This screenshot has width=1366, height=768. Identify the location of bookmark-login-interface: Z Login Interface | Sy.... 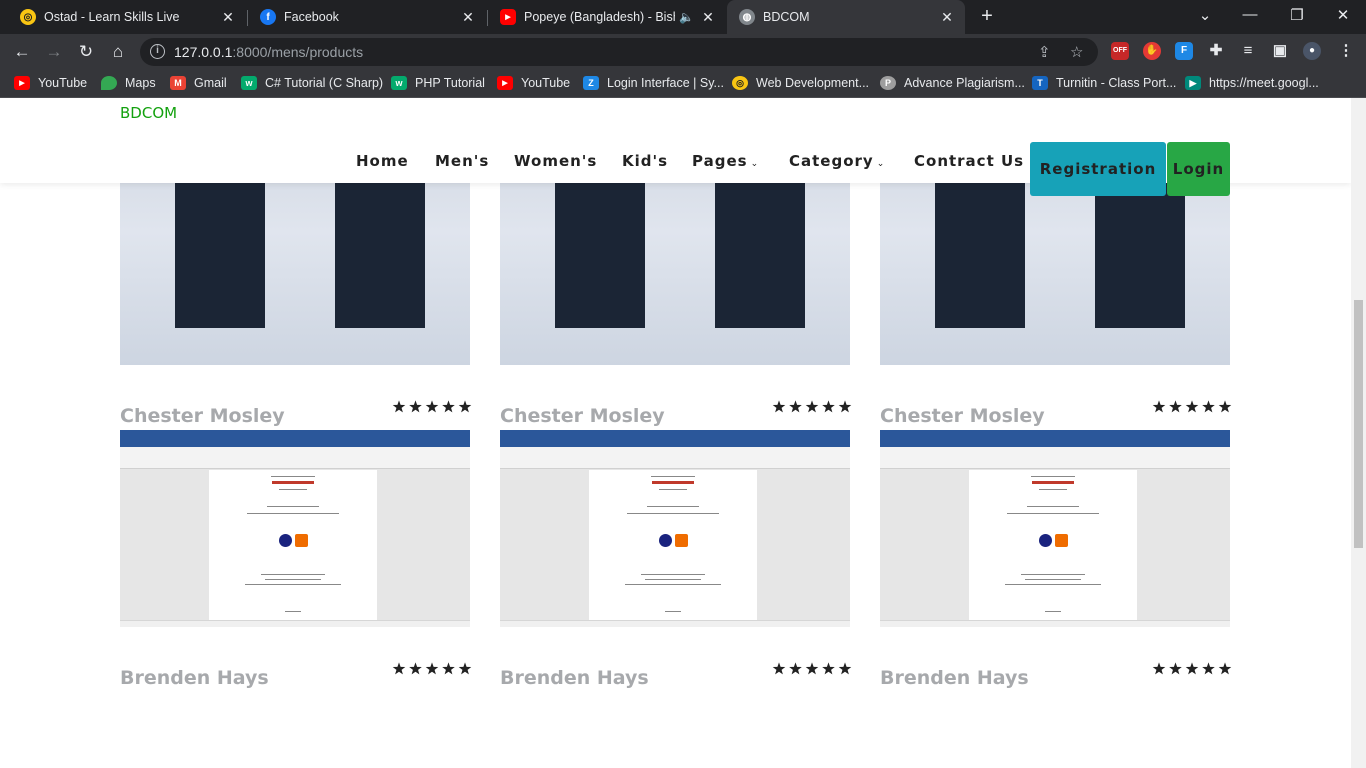
(653, 83).